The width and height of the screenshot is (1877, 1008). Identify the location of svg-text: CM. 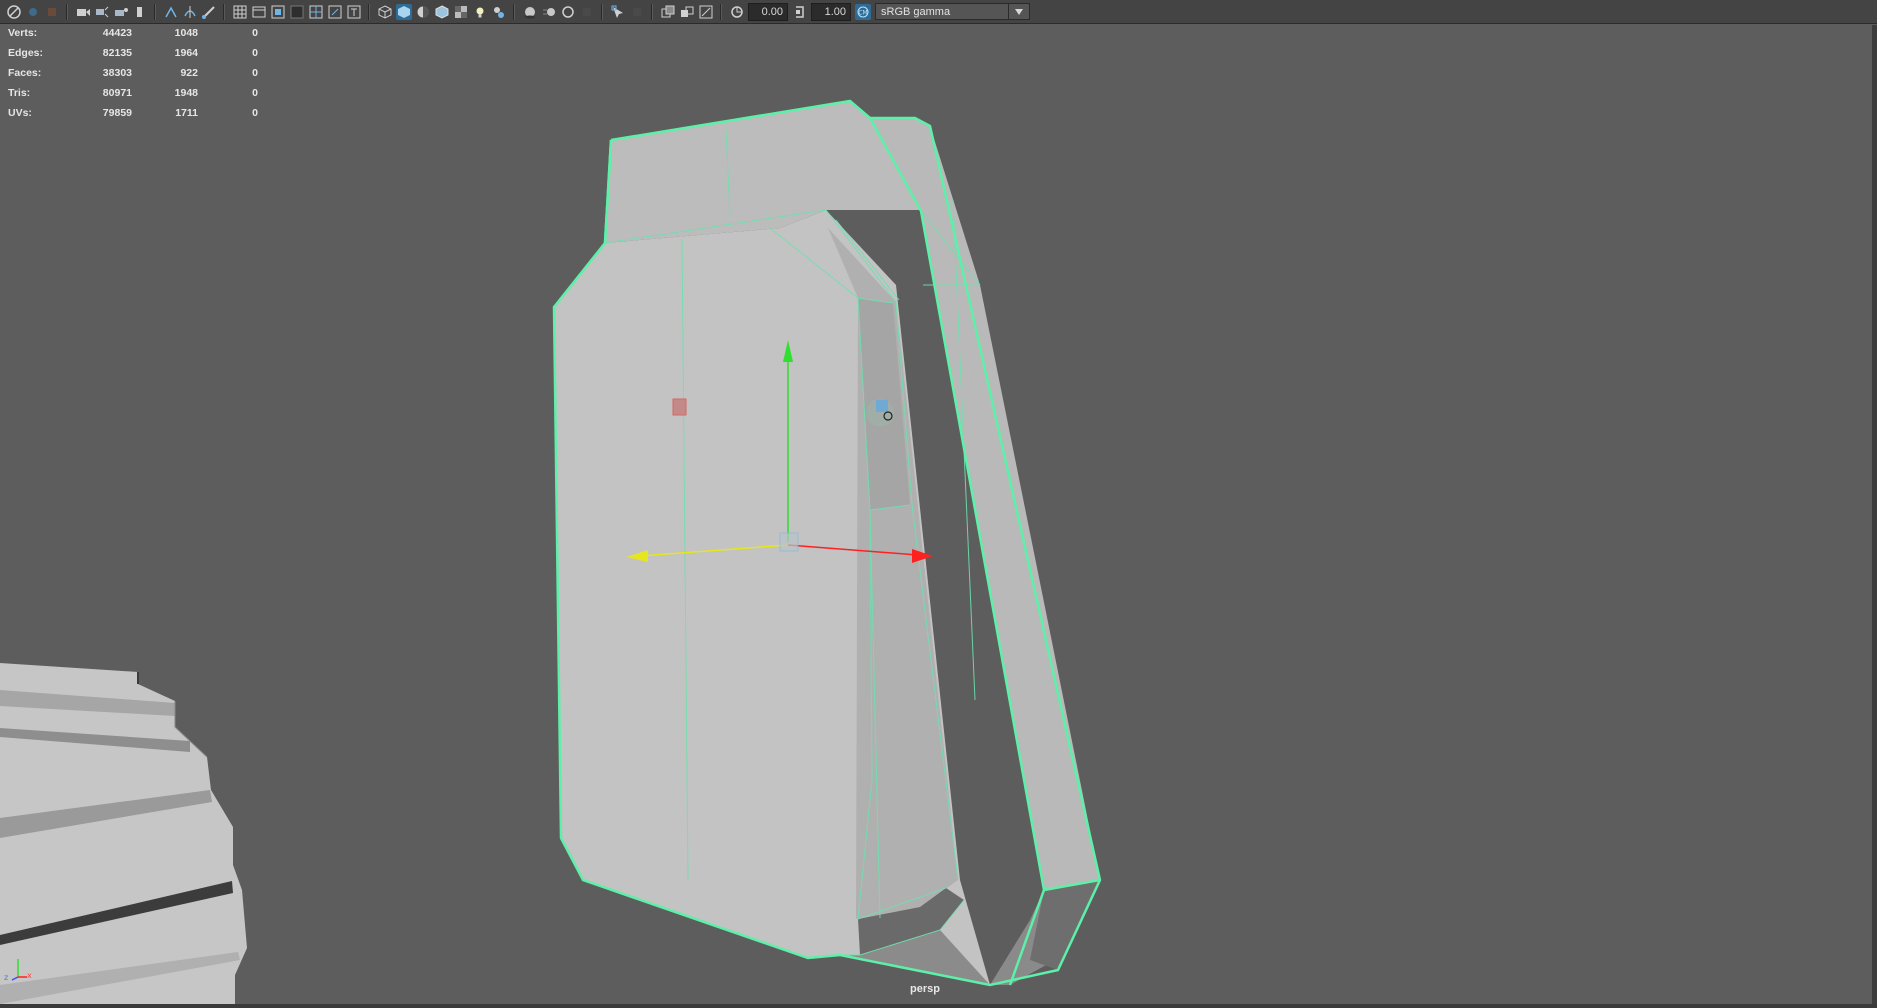
(862, 12).